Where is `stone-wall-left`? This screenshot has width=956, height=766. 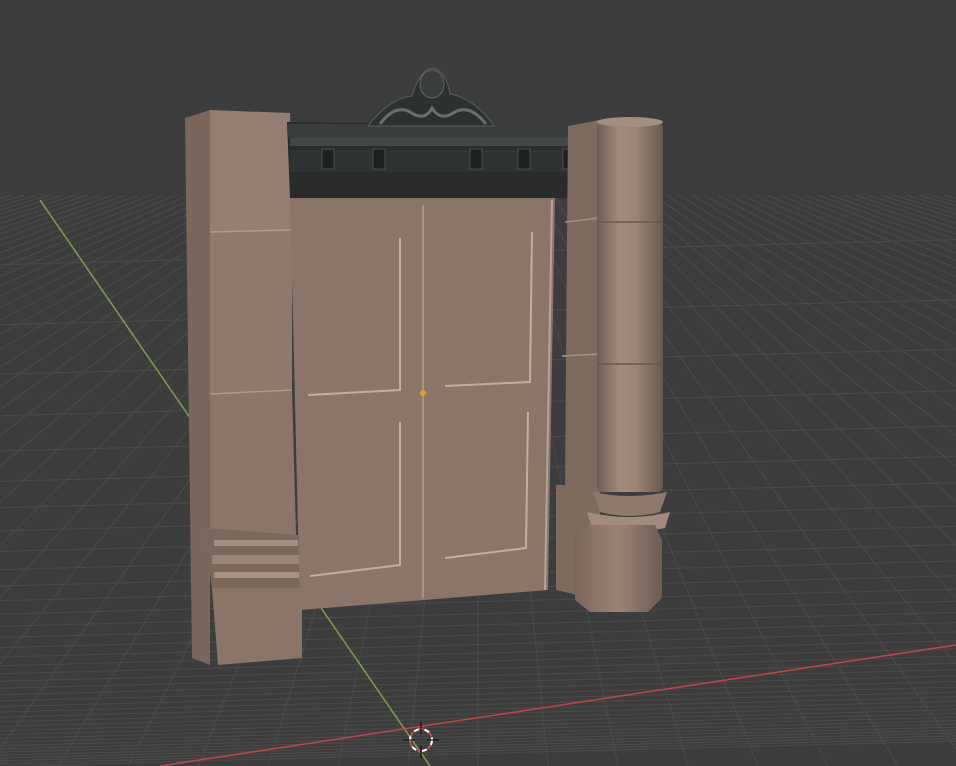
stone-wall-left is located at coordinates (243, 387).